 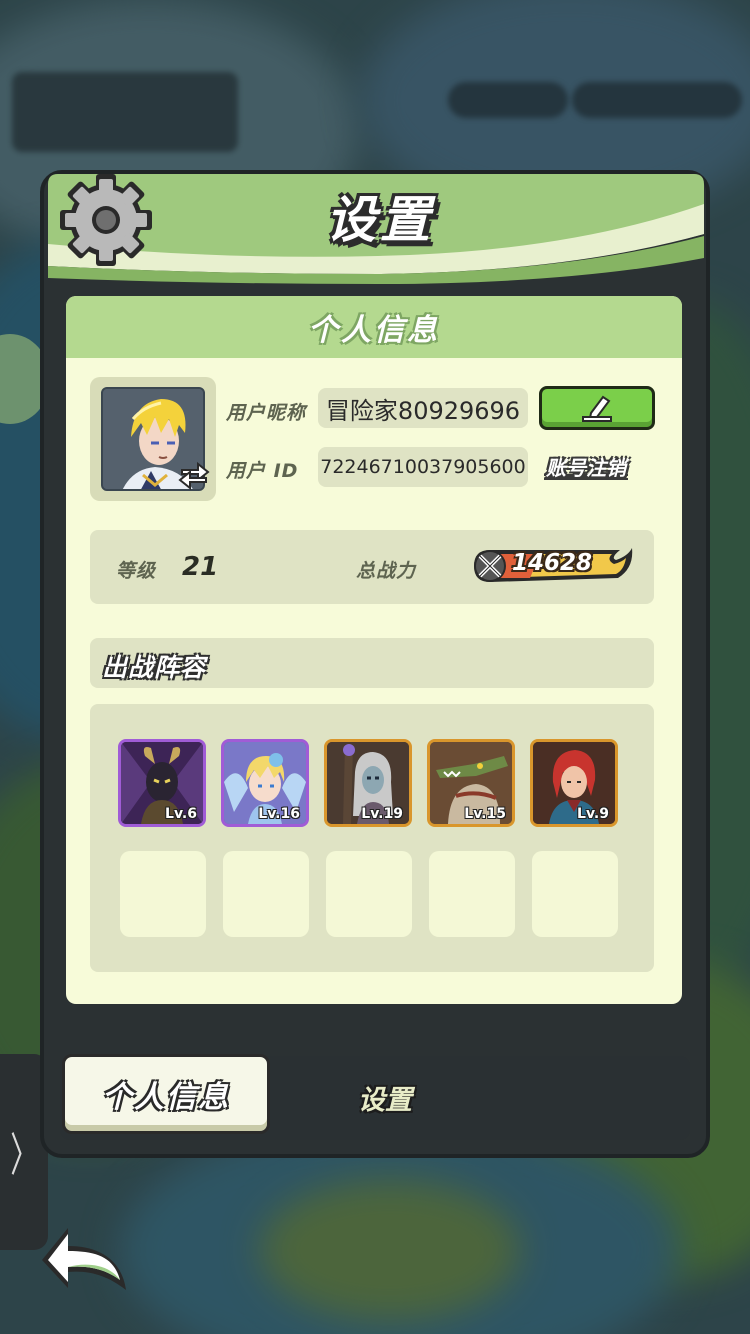 I want to click on cancel-account-link: 账号注销, so click(x=586, y=466).